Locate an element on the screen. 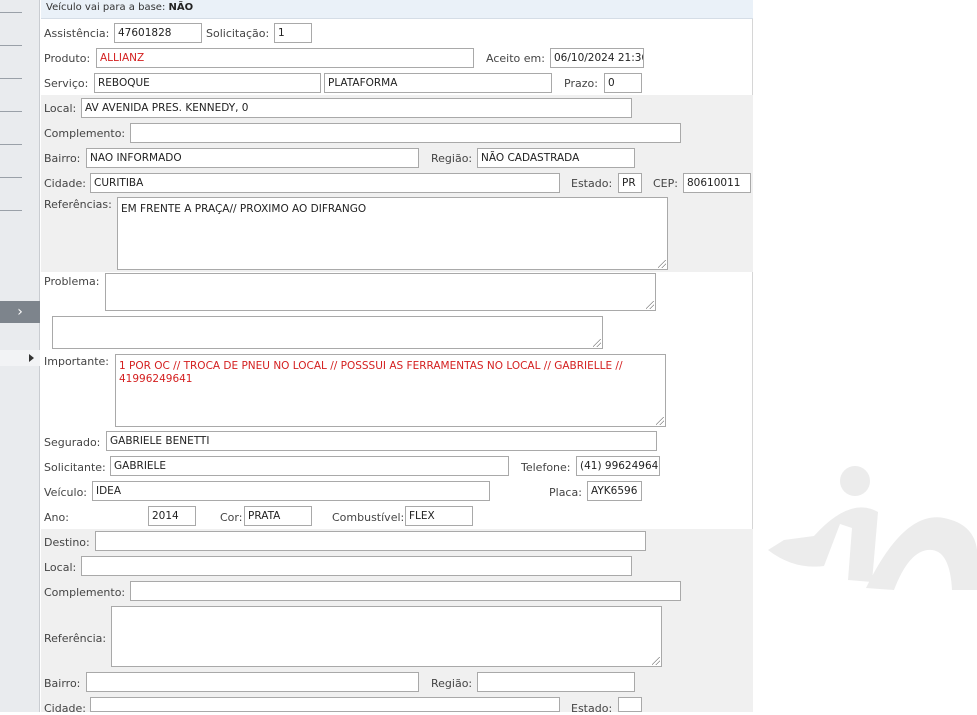 The width and height of the screenshot is (977, 715). servico-label: Serviço: is located at coordinates (66, 83).